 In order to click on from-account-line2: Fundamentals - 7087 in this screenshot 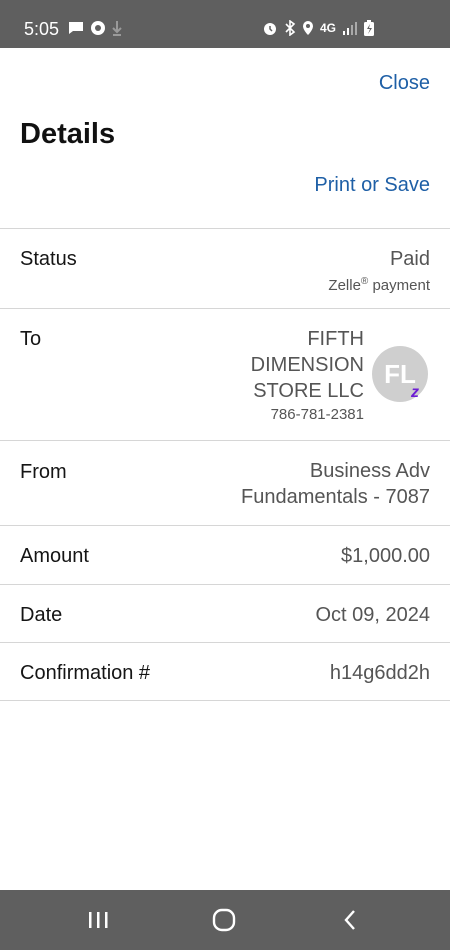, I will do `click(335, 497)`.